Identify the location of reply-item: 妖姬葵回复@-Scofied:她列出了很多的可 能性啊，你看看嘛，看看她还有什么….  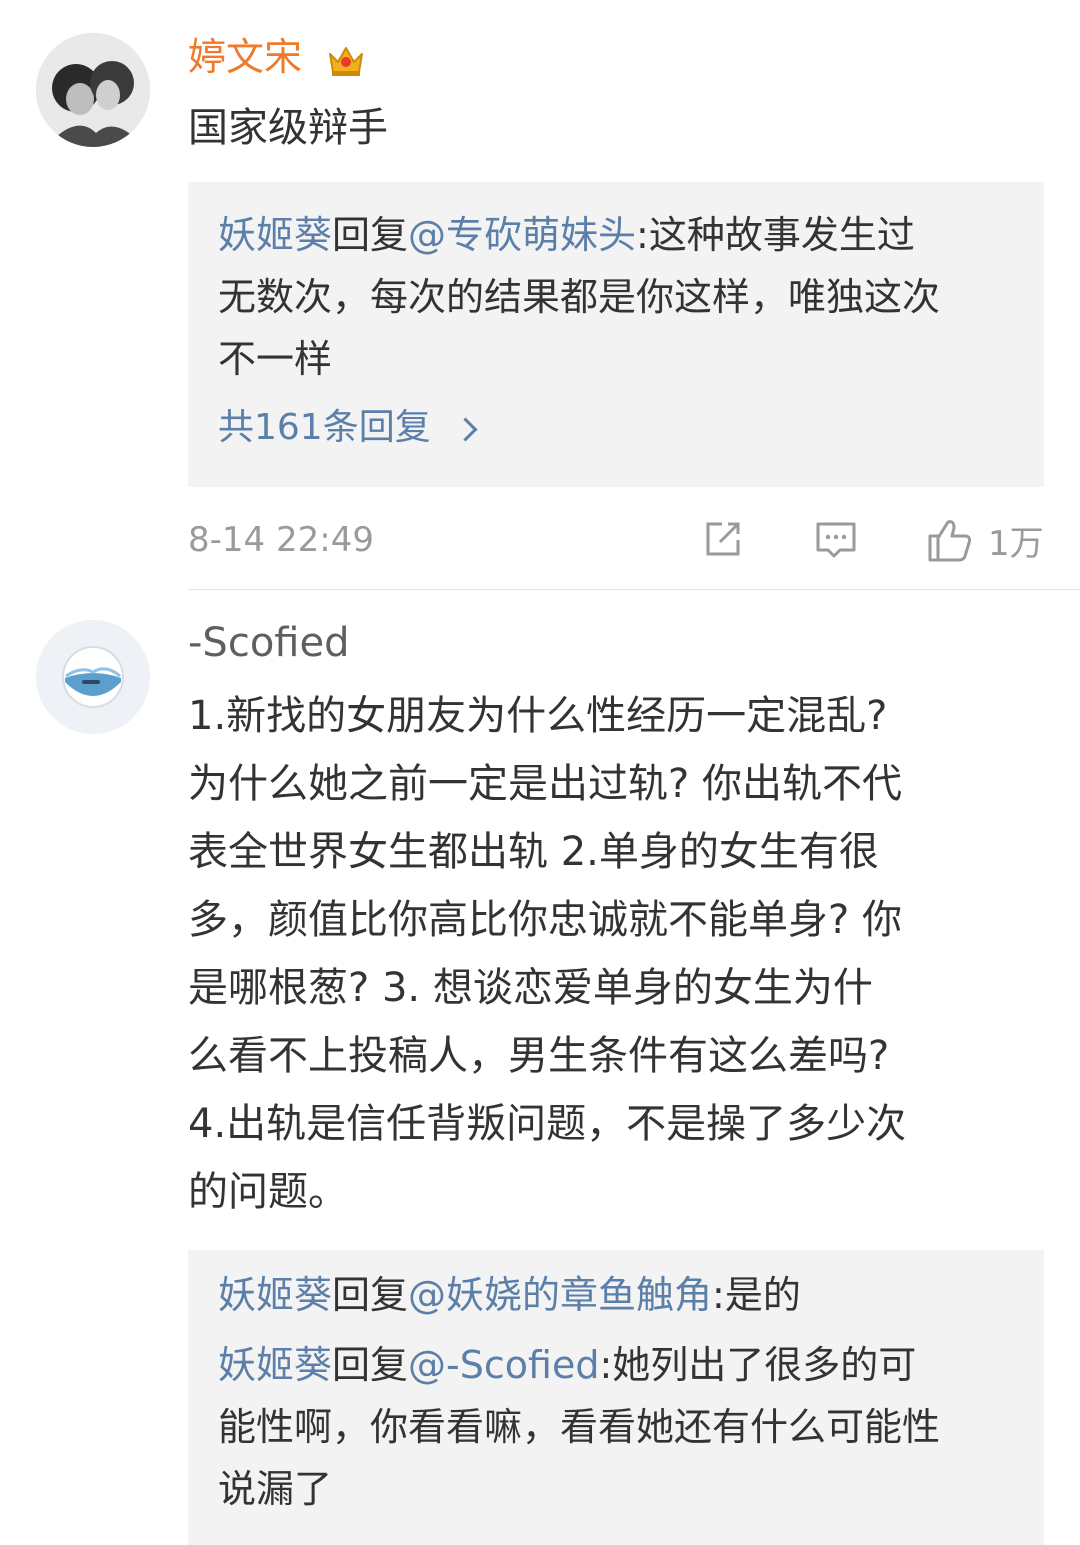
(616, 1427).